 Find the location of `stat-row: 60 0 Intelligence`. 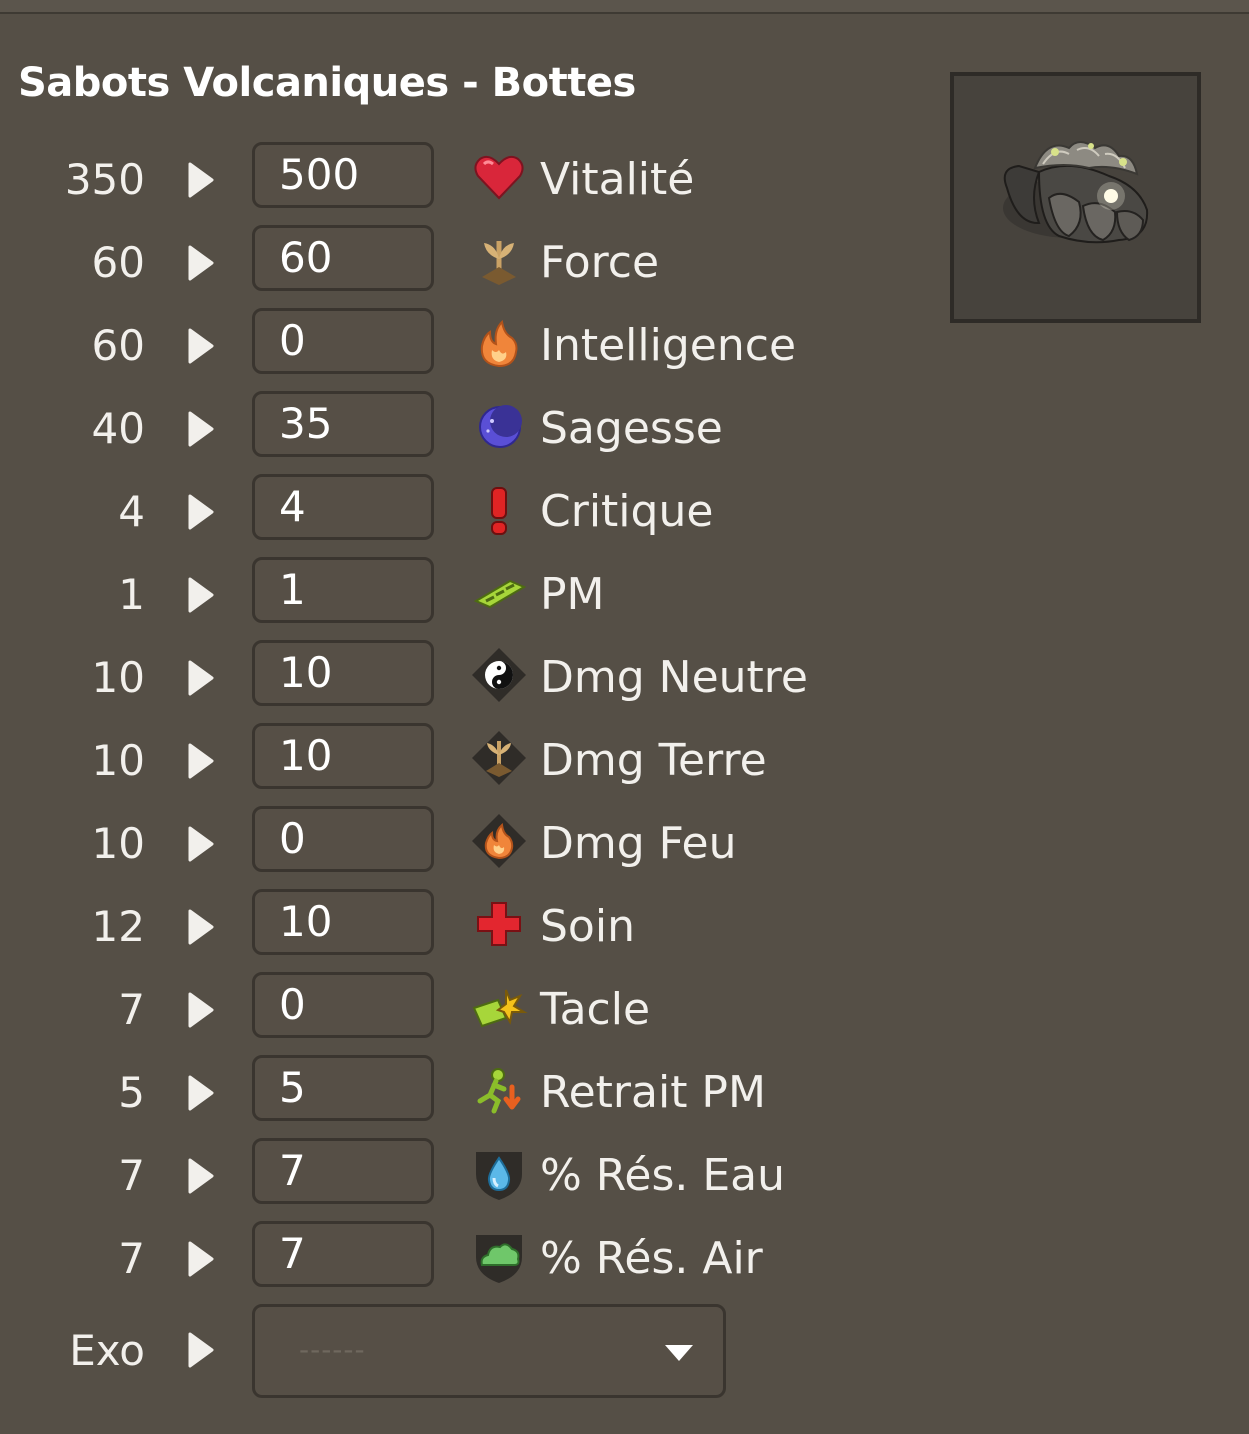

stat-row: 60 0 Intelligence is located at coordinates (450, 346).